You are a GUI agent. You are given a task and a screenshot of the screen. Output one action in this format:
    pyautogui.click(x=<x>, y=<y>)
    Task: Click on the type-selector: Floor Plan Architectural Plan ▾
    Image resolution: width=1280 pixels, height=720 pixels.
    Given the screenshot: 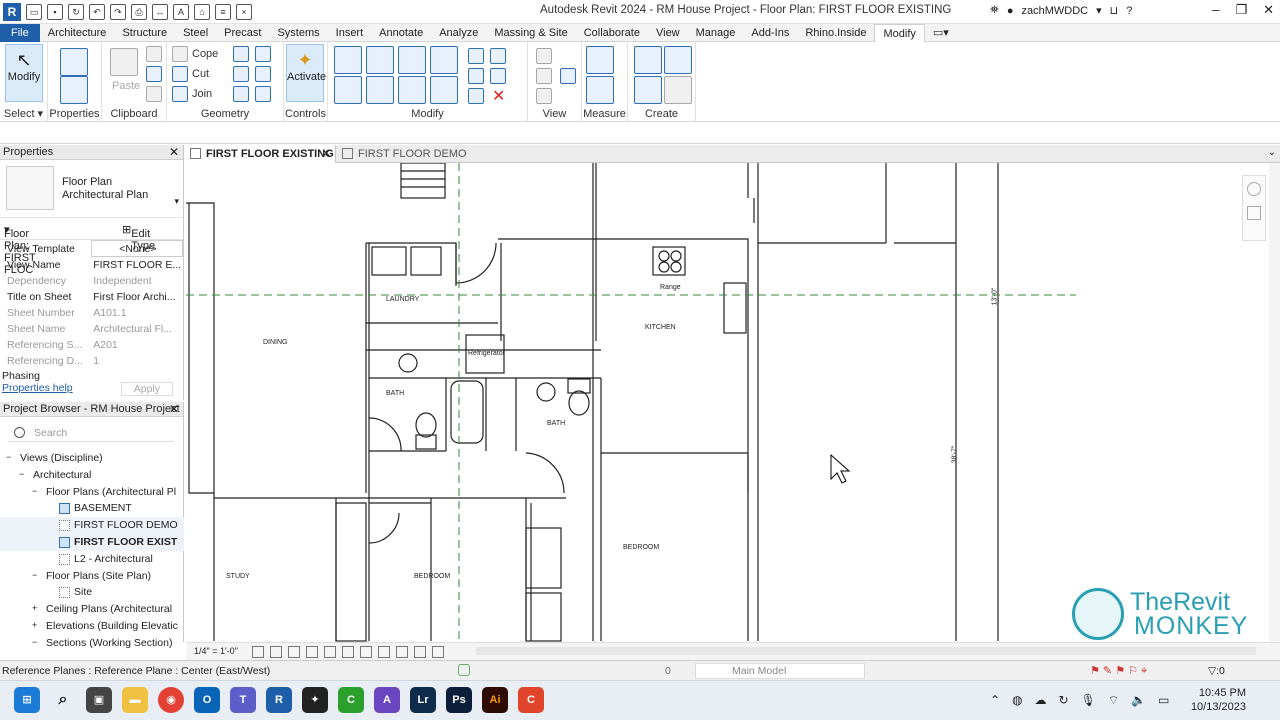 What is the action you would take?
    pyautogui.click(x=91, y=189)
    